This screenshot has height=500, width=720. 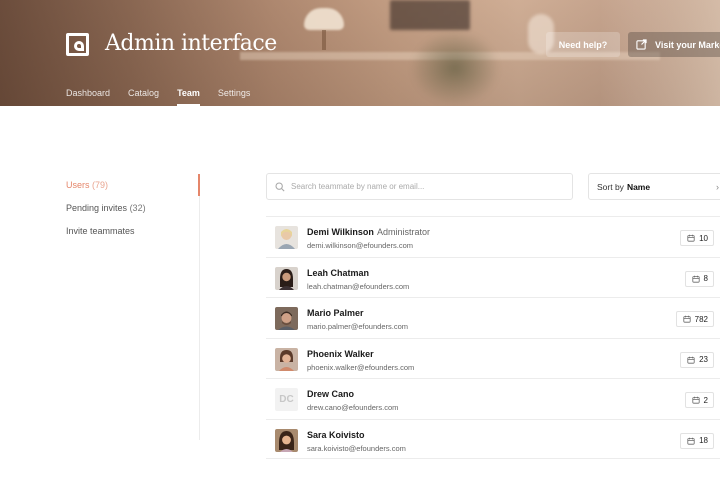 I want to click on external-link-icon, so click(x=641, y=44).